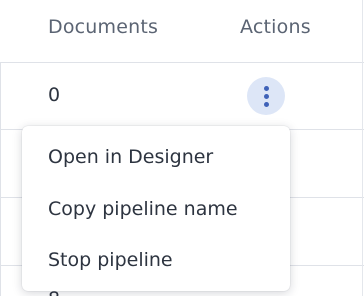  I want to click on menu-item-open-in-designer: Open in Designer, so click(156, 157).